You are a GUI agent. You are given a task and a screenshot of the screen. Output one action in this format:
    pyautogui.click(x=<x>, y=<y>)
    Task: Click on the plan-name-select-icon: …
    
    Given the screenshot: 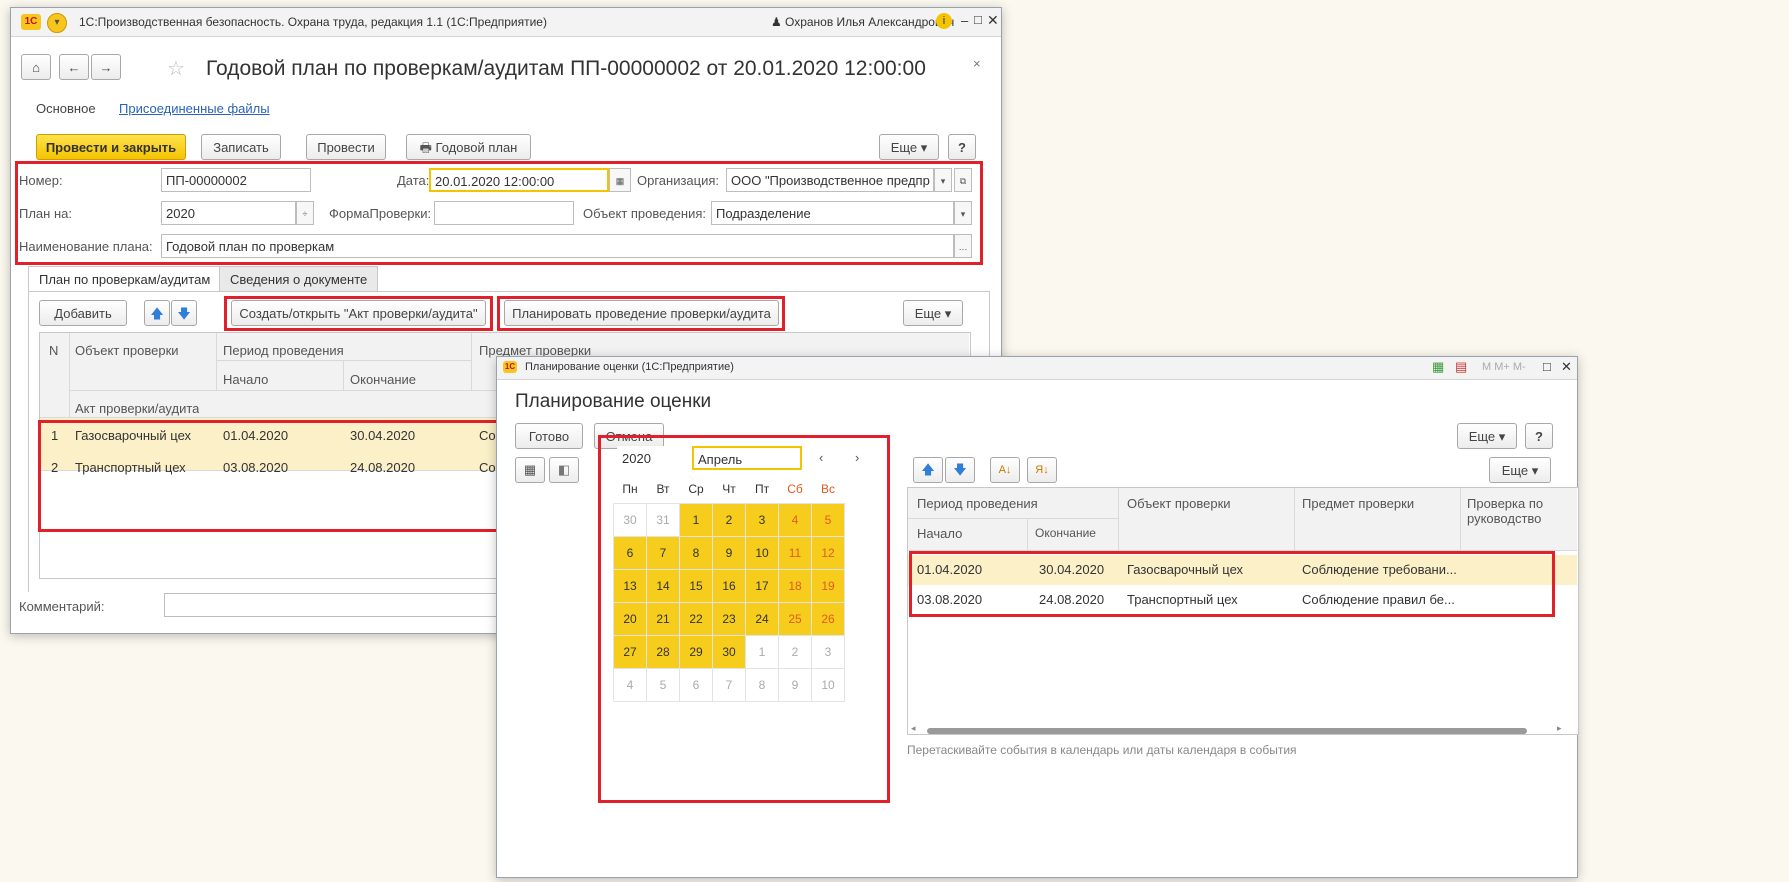 What is the action you would take?
    pyautogui.click(x=963, y=246)
    